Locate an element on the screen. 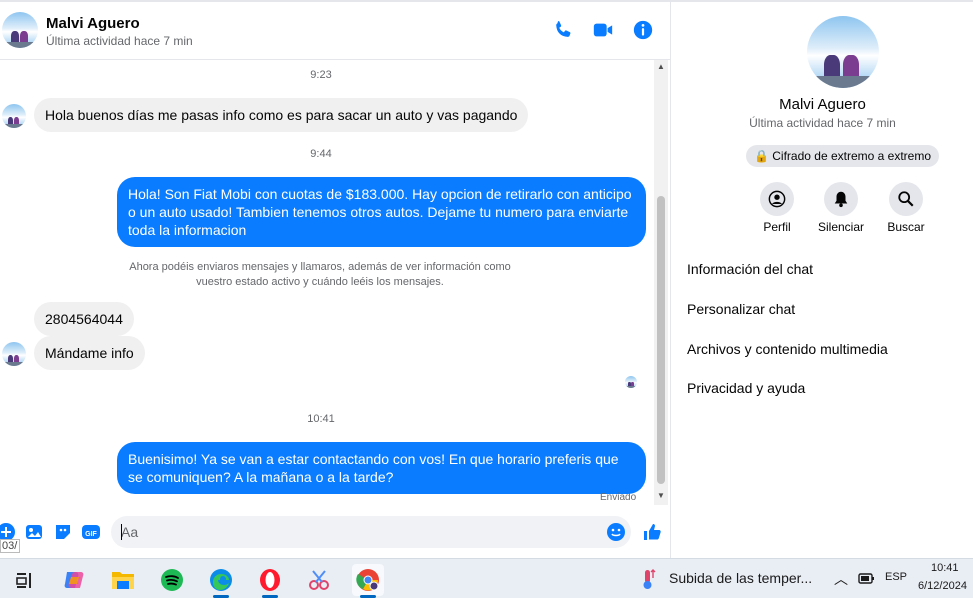 The image size is (973, 598). video-call-icon is located at coordinates (603, 30).